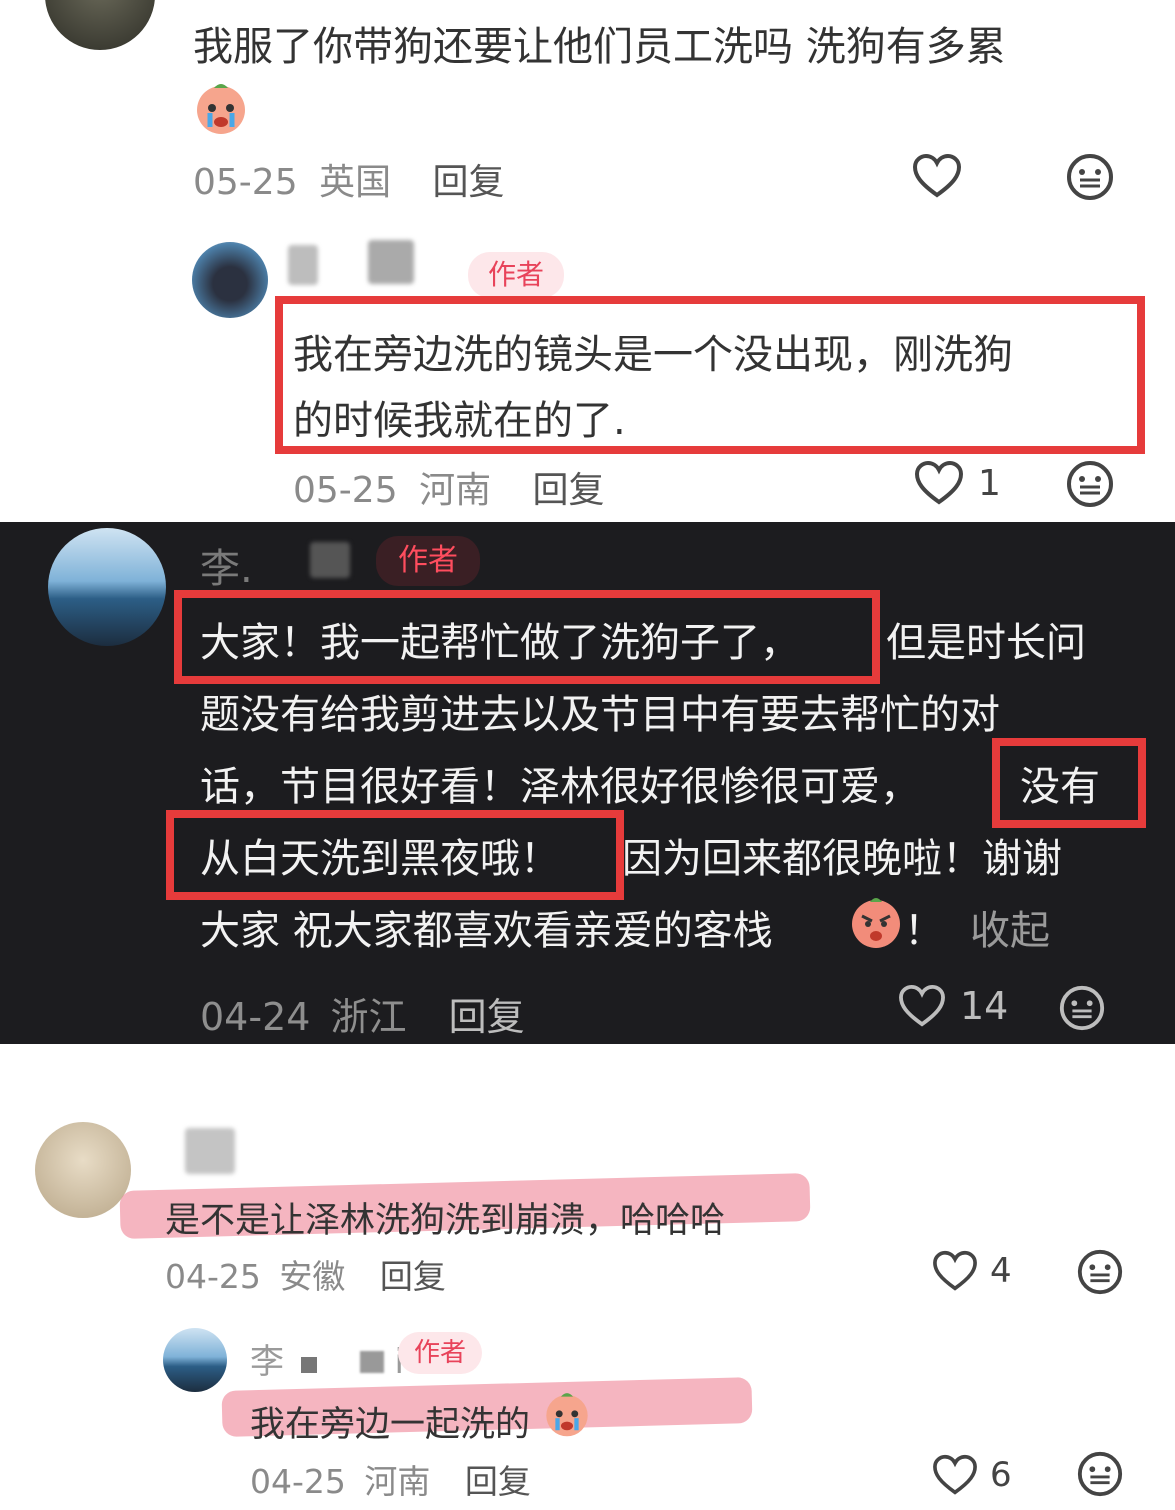  What do you see at coordinates (327, 1358) in the screenshot?
I see `username: 李 i` at bounding box center [327, 1358].